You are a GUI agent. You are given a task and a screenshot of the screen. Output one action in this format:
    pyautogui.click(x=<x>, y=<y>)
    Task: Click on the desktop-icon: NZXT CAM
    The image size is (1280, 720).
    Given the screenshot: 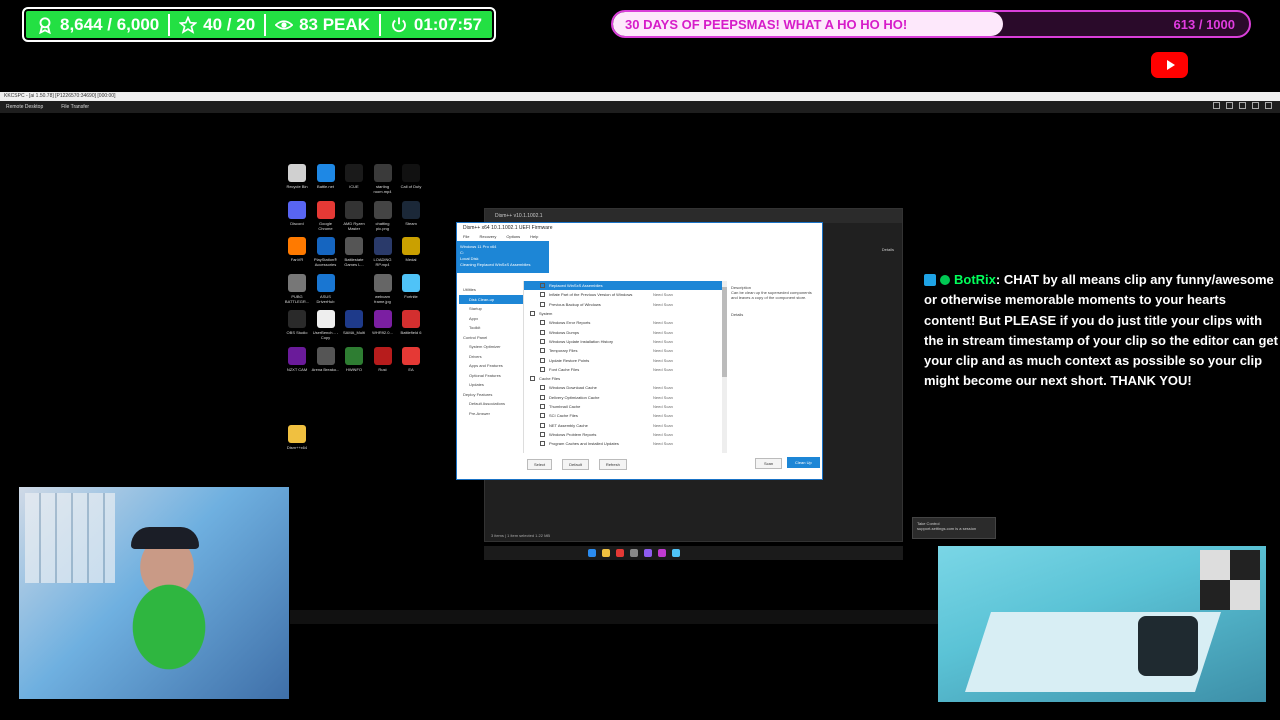 What is the action you would take?
    pyautogui.click(x=297, y=359)
    